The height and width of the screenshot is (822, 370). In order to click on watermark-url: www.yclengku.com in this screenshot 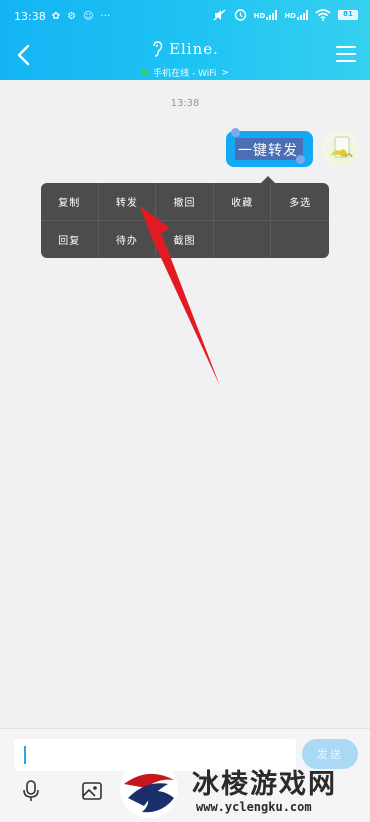, I will do `click(254, 807)`.